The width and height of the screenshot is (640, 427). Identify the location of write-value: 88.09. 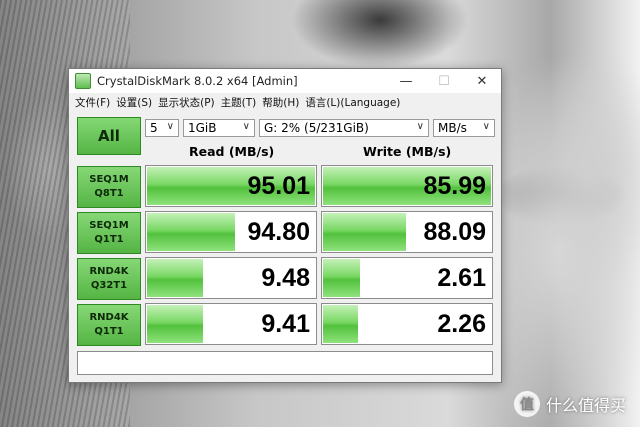
(454, 231).